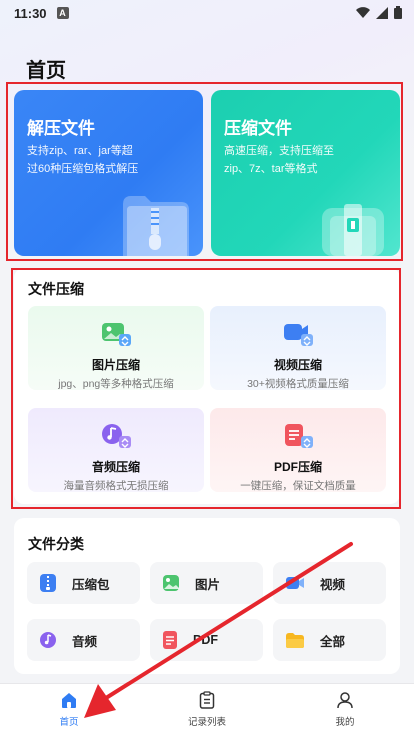 The width and height of the screenshot is (414, 736). Describe the element at coordinates (91, 584) in the screenshot. I see `category-archive-label: 压缩包` at that location.